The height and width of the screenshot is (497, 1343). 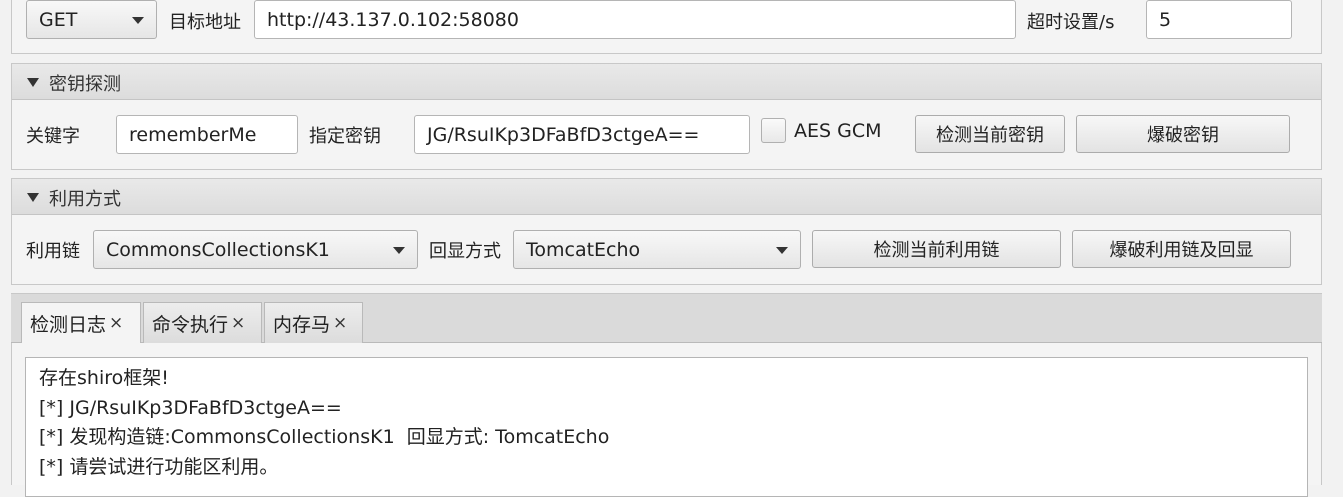 I want to click on keyword-label: 关键字, so click(x=53, y=136).